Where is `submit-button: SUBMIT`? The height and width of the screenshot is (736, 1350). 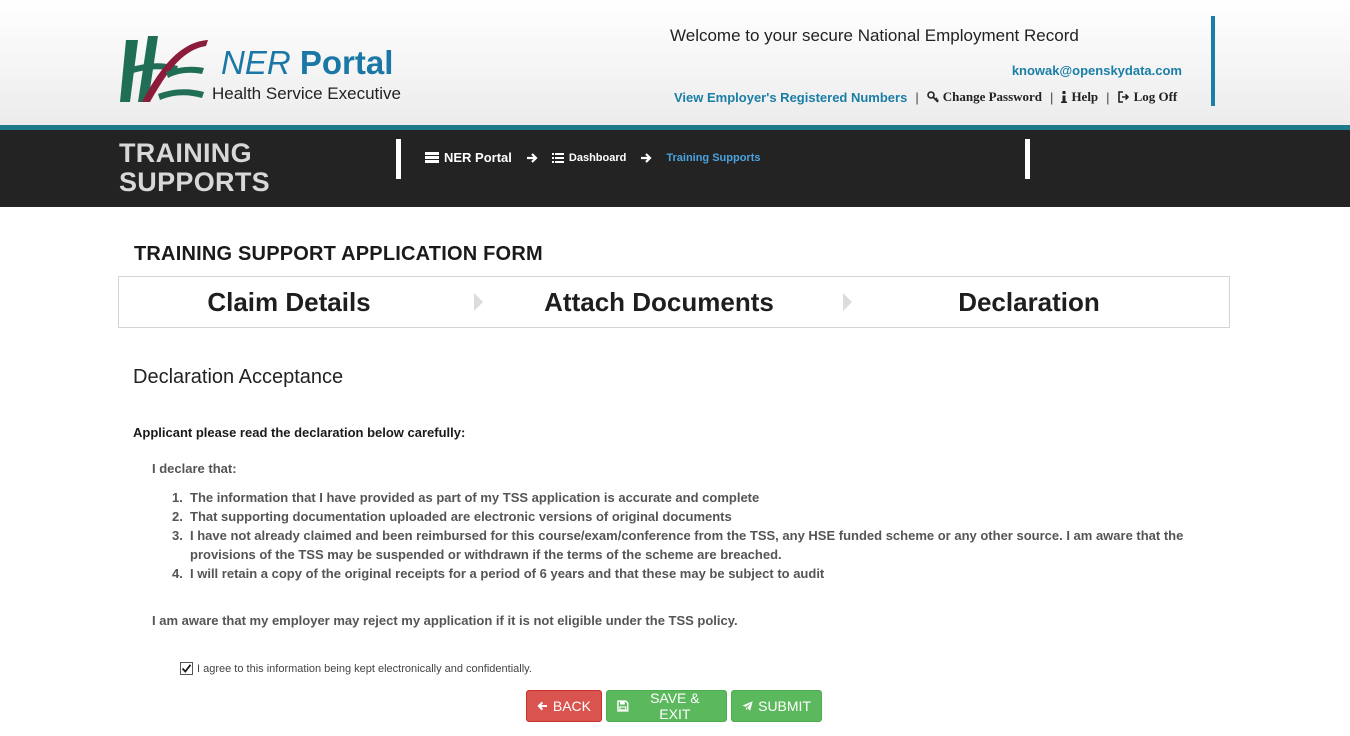 submit-button: SUBMIT is located at coordinates (776, 706).